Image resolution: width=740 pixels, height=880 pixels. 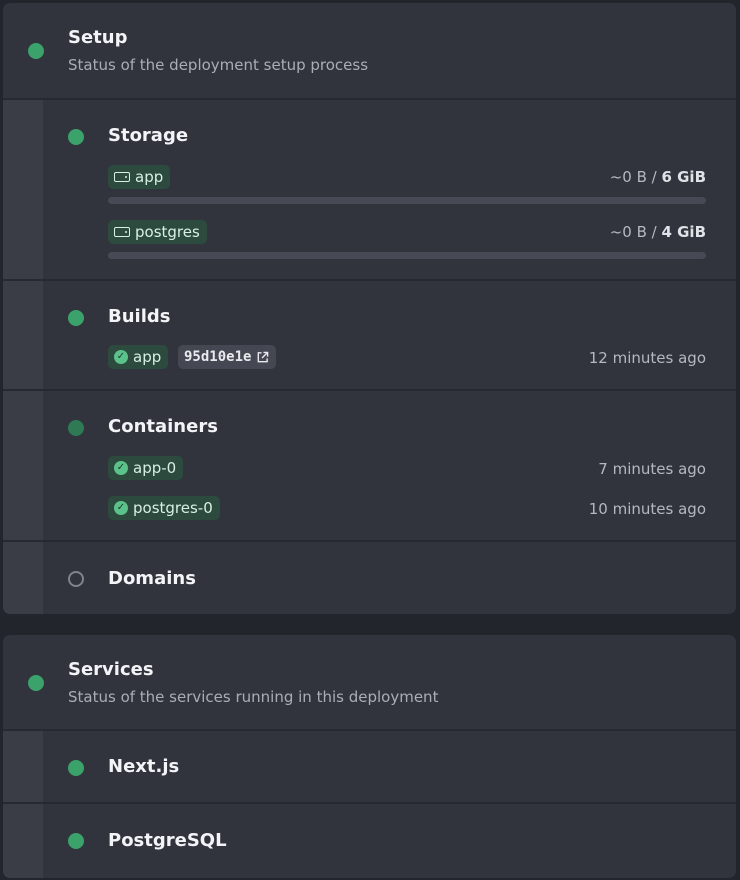 I want to click on volume-chip-postgres: postgres, so click(x=157, y=232).